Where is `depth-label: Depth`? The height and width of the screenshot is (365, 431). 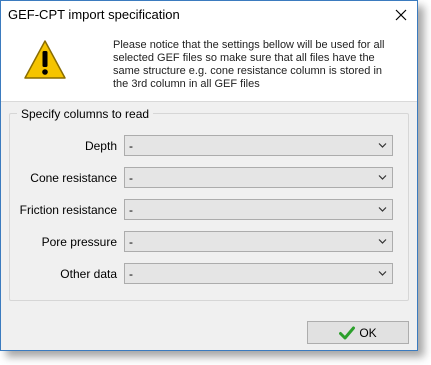
depth-label: Depth is located at coordinates (100, 146).